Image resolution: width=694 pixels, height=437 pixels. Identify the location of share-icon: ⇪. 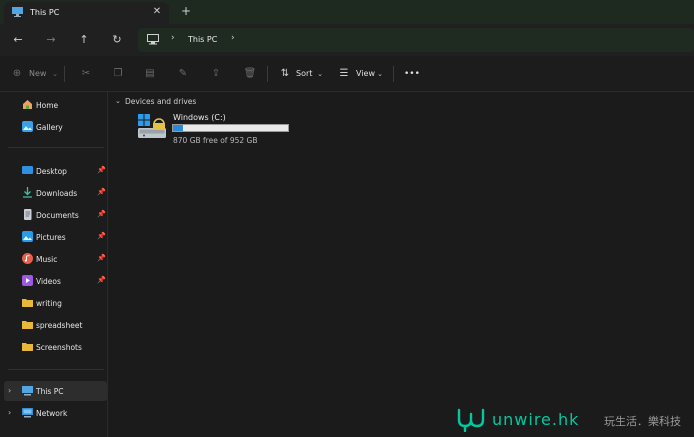
(216, 74).